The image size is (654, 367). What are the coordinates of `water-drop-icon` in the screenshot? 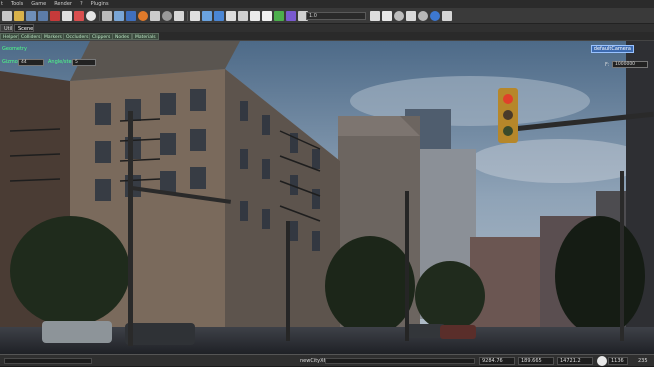 It's located at (435, 16).